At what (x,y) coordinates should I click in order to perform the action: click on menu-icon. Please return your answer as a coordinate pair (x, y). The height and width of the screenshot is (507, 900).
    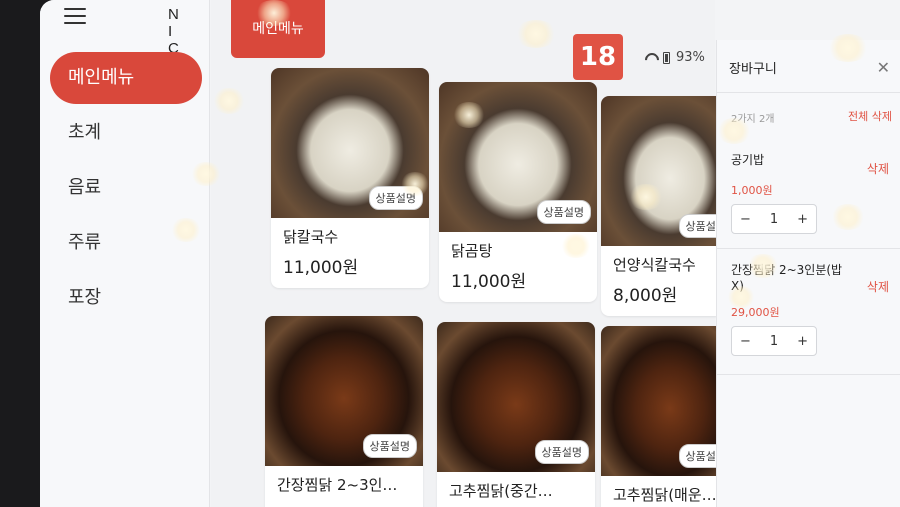
    Looking at the image, I should click on (75, 16).